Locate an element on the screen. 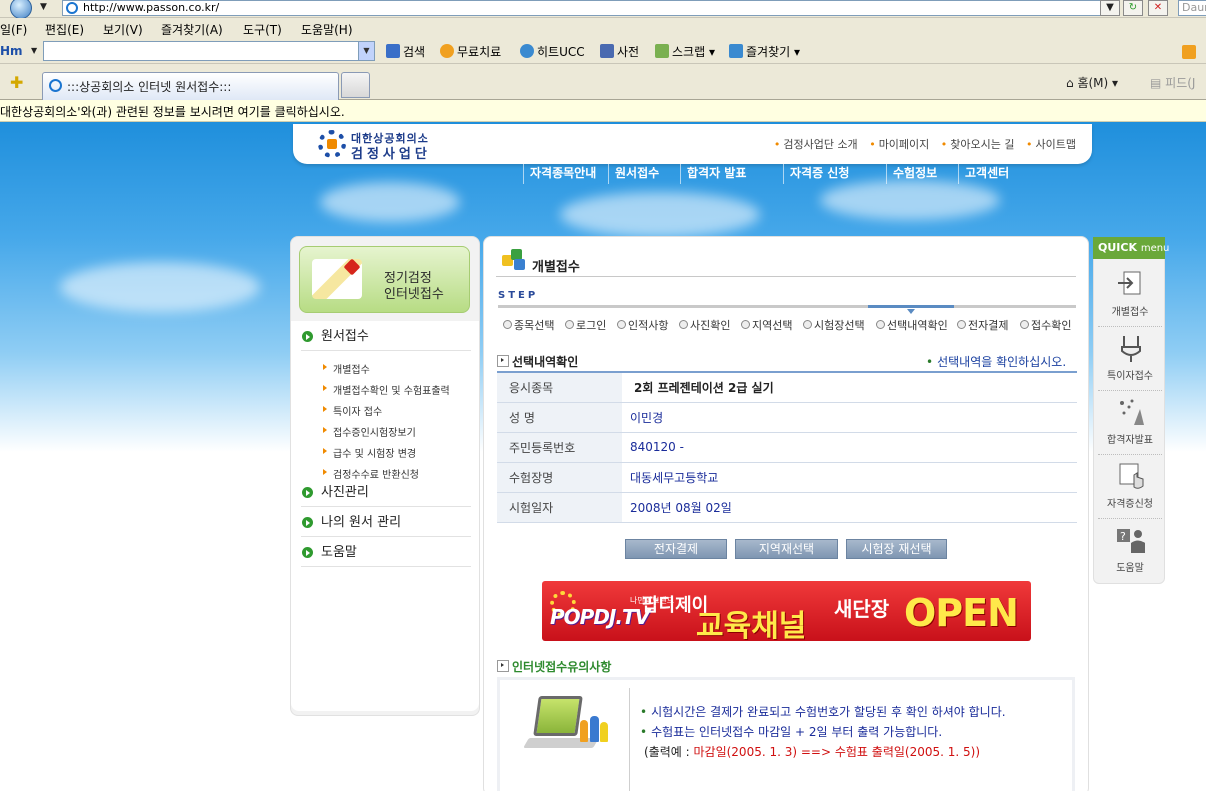  ie-tab-icon is located at coordinates (55, 85).